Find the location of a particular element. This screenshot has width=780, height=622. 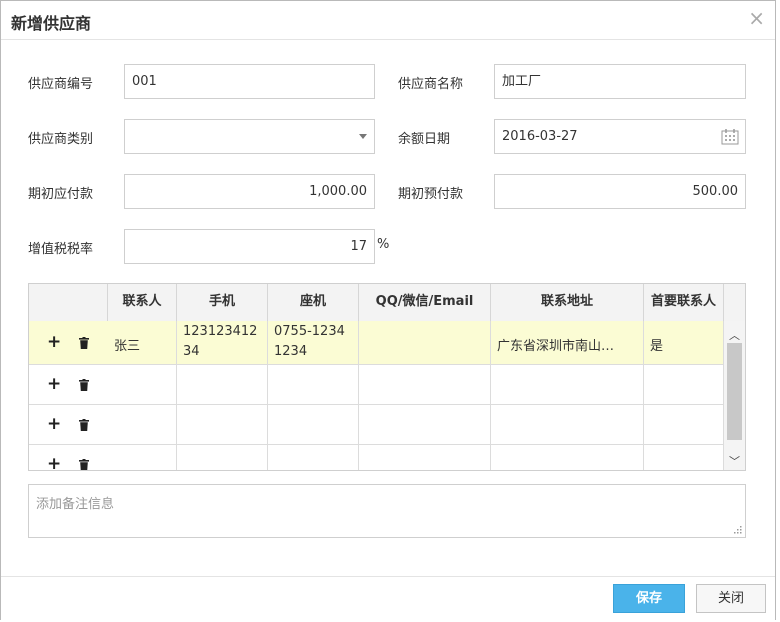

balance-date-label: 余额日期 is located at coordinates (424, 139).